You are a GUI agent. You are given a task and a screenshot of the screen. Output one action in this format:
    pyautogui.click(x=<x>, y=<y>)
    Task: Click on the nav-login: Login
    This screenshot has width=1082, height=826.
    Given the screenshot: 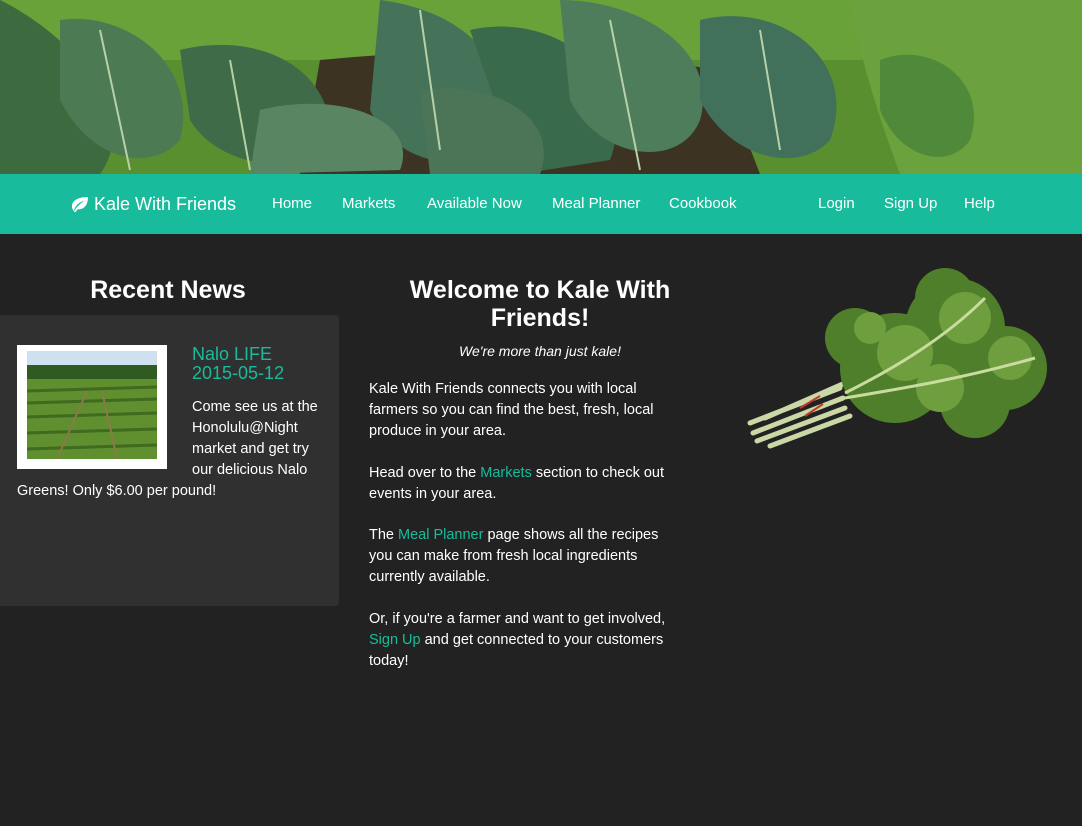 What is the action you would take?
    pyautogui.click(x=836, y=204)
    